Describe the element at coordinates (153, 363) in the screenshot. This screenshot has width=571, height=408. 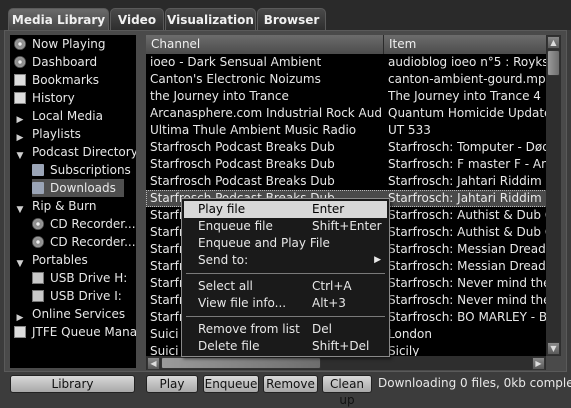
I see `scroll-left-arrow-icon: ◀` at that location.